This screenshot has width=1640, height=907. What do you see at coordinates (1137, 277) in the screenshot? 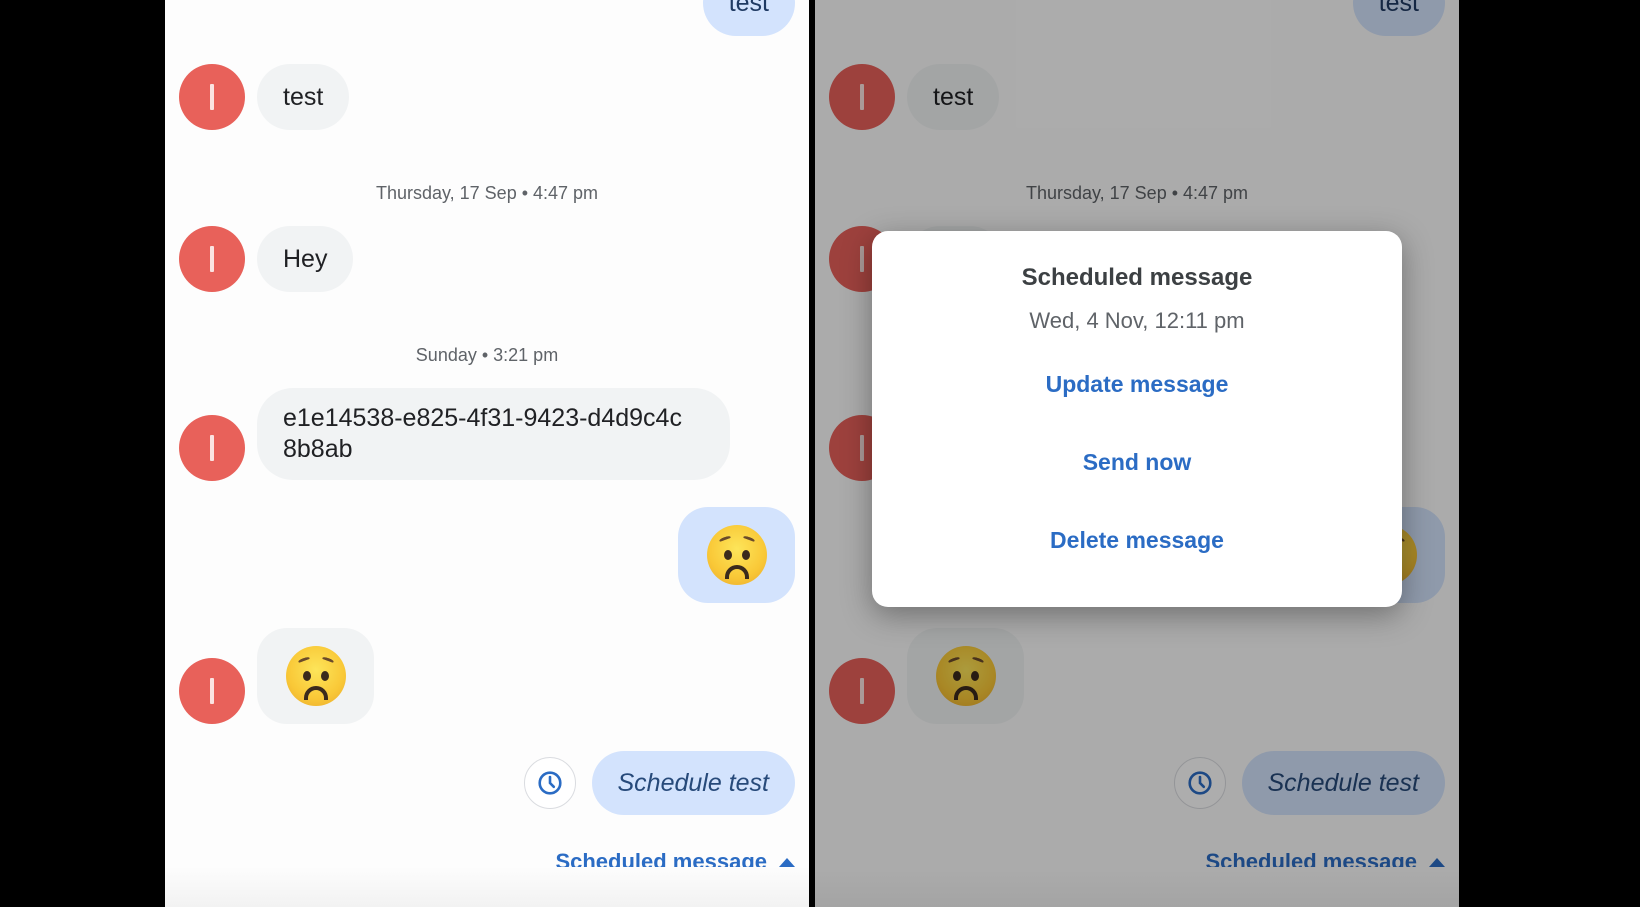
I see `dialog-title: Scheduled message` at bounding box center [1137, 277].